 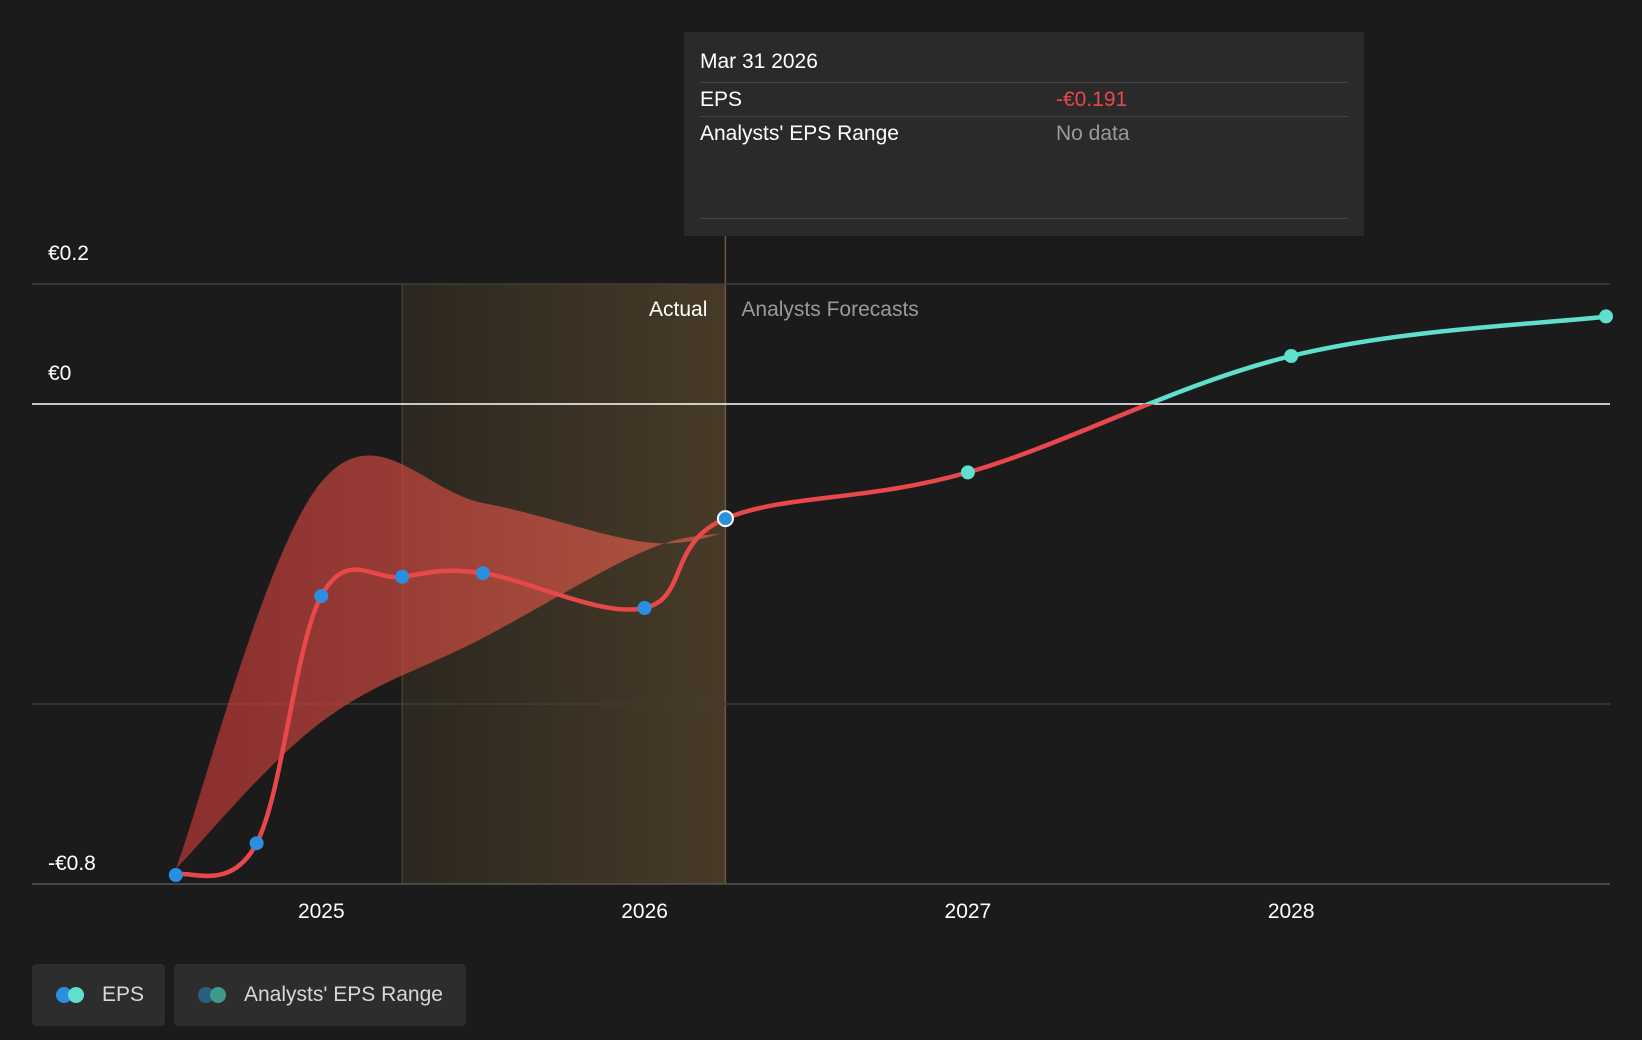 What do you see at coordinates (968, 911) in the screenshot?
I see `x-tick-label: 2027` at bounding box center [968, 911].